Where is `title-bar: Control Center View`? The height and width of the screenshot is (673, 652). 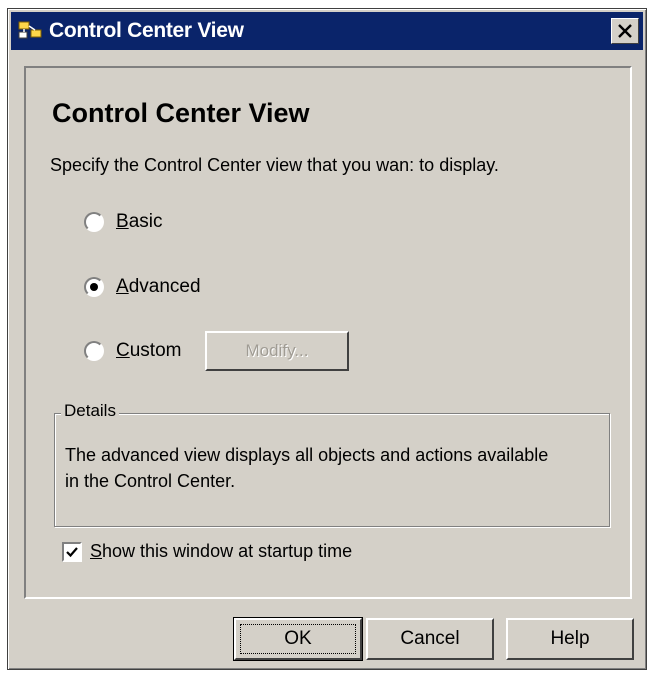
title-bar: Control Center View is located at coordinates (327, 31).